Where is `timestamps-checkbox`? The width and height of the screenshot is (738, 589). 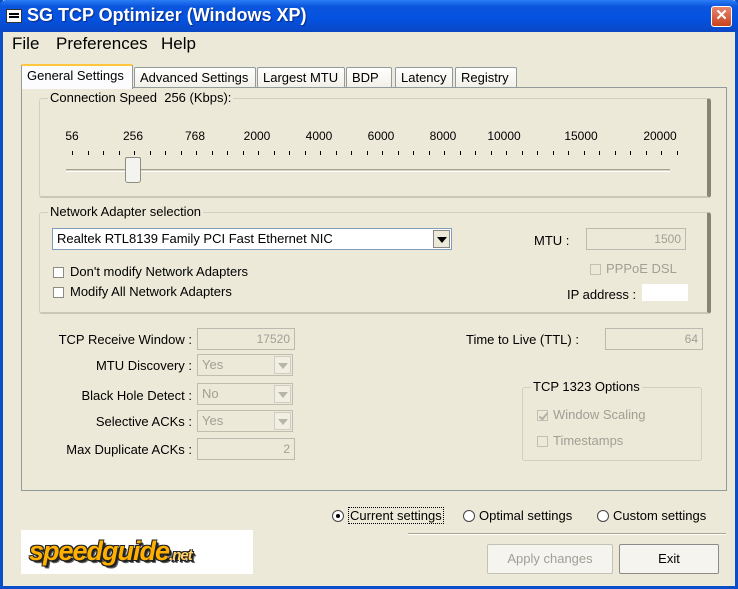 timestamps-checkbox is located at coordinates (542, 441).